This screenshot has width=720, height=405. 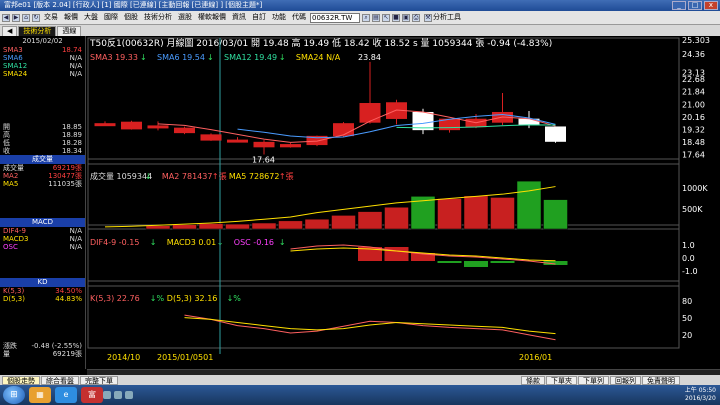 What do you see at coordinates (366, 17) in the screenshot?
I see `search-icon: ⌕` at bounding box center [366, 17].